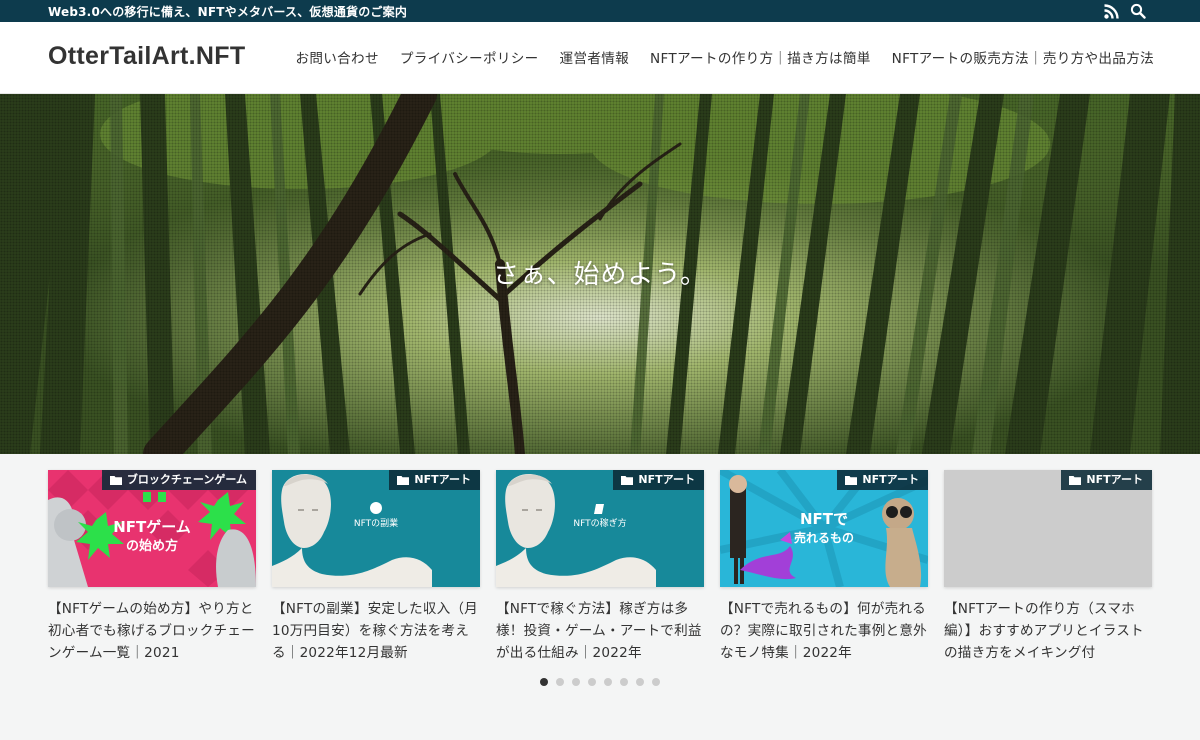  What do you see at coordinates (594, 57) in the screenshot?
I see `nav-operator-info: 運営者情報` at bounding box center [594, 57].